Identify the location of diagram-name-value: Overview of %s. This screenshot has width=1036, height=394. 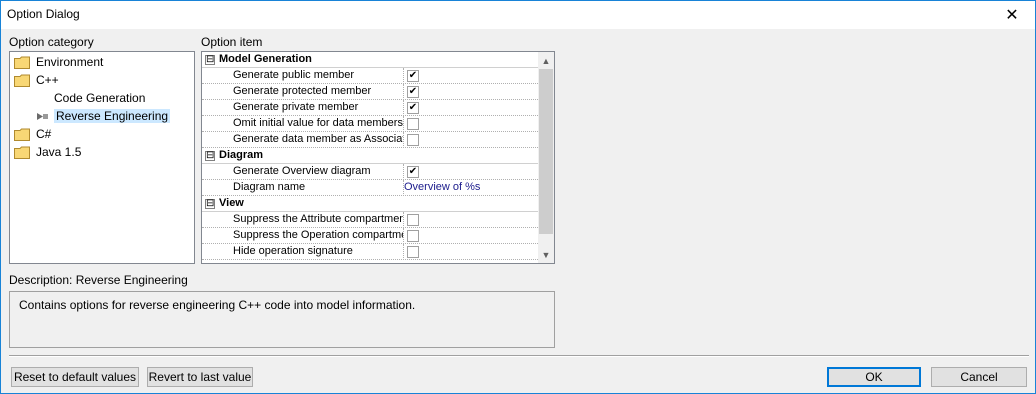
(442, 187).